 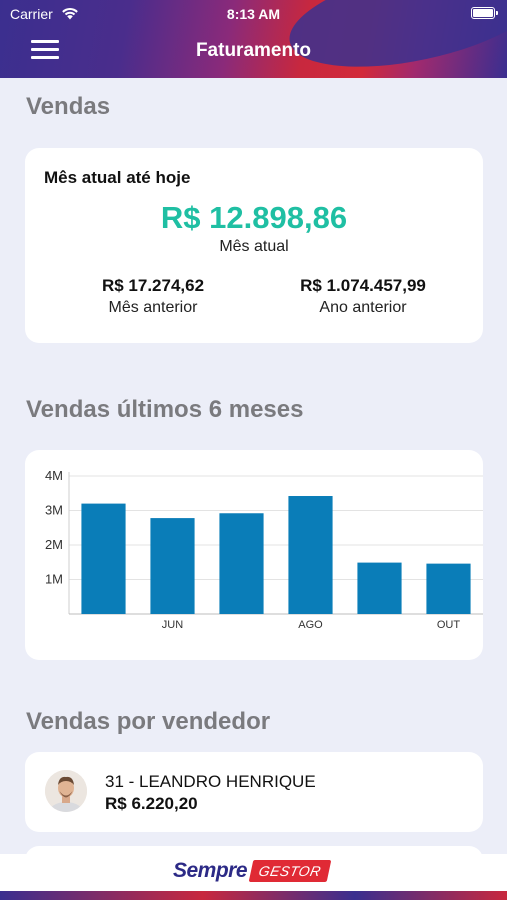 I want to click on person-avatar-icon, so click(x=66, y=791).